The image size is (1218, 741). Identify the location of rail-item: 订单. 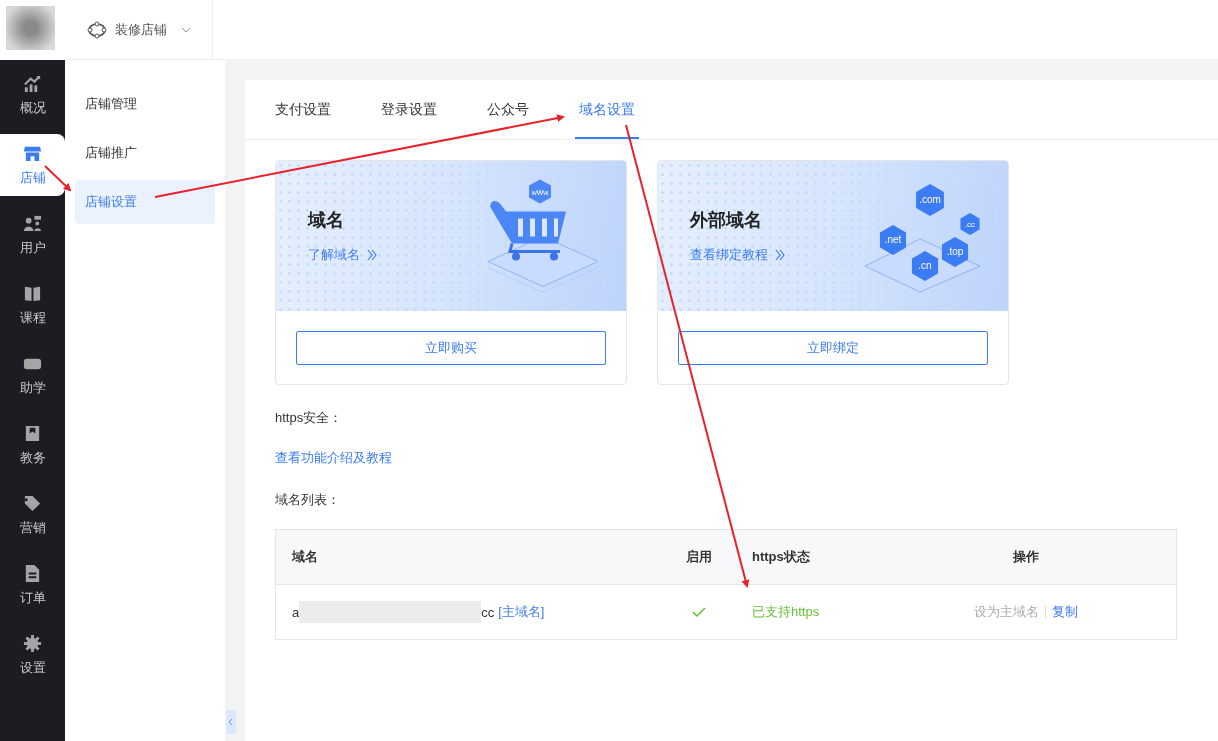
(32, 585).